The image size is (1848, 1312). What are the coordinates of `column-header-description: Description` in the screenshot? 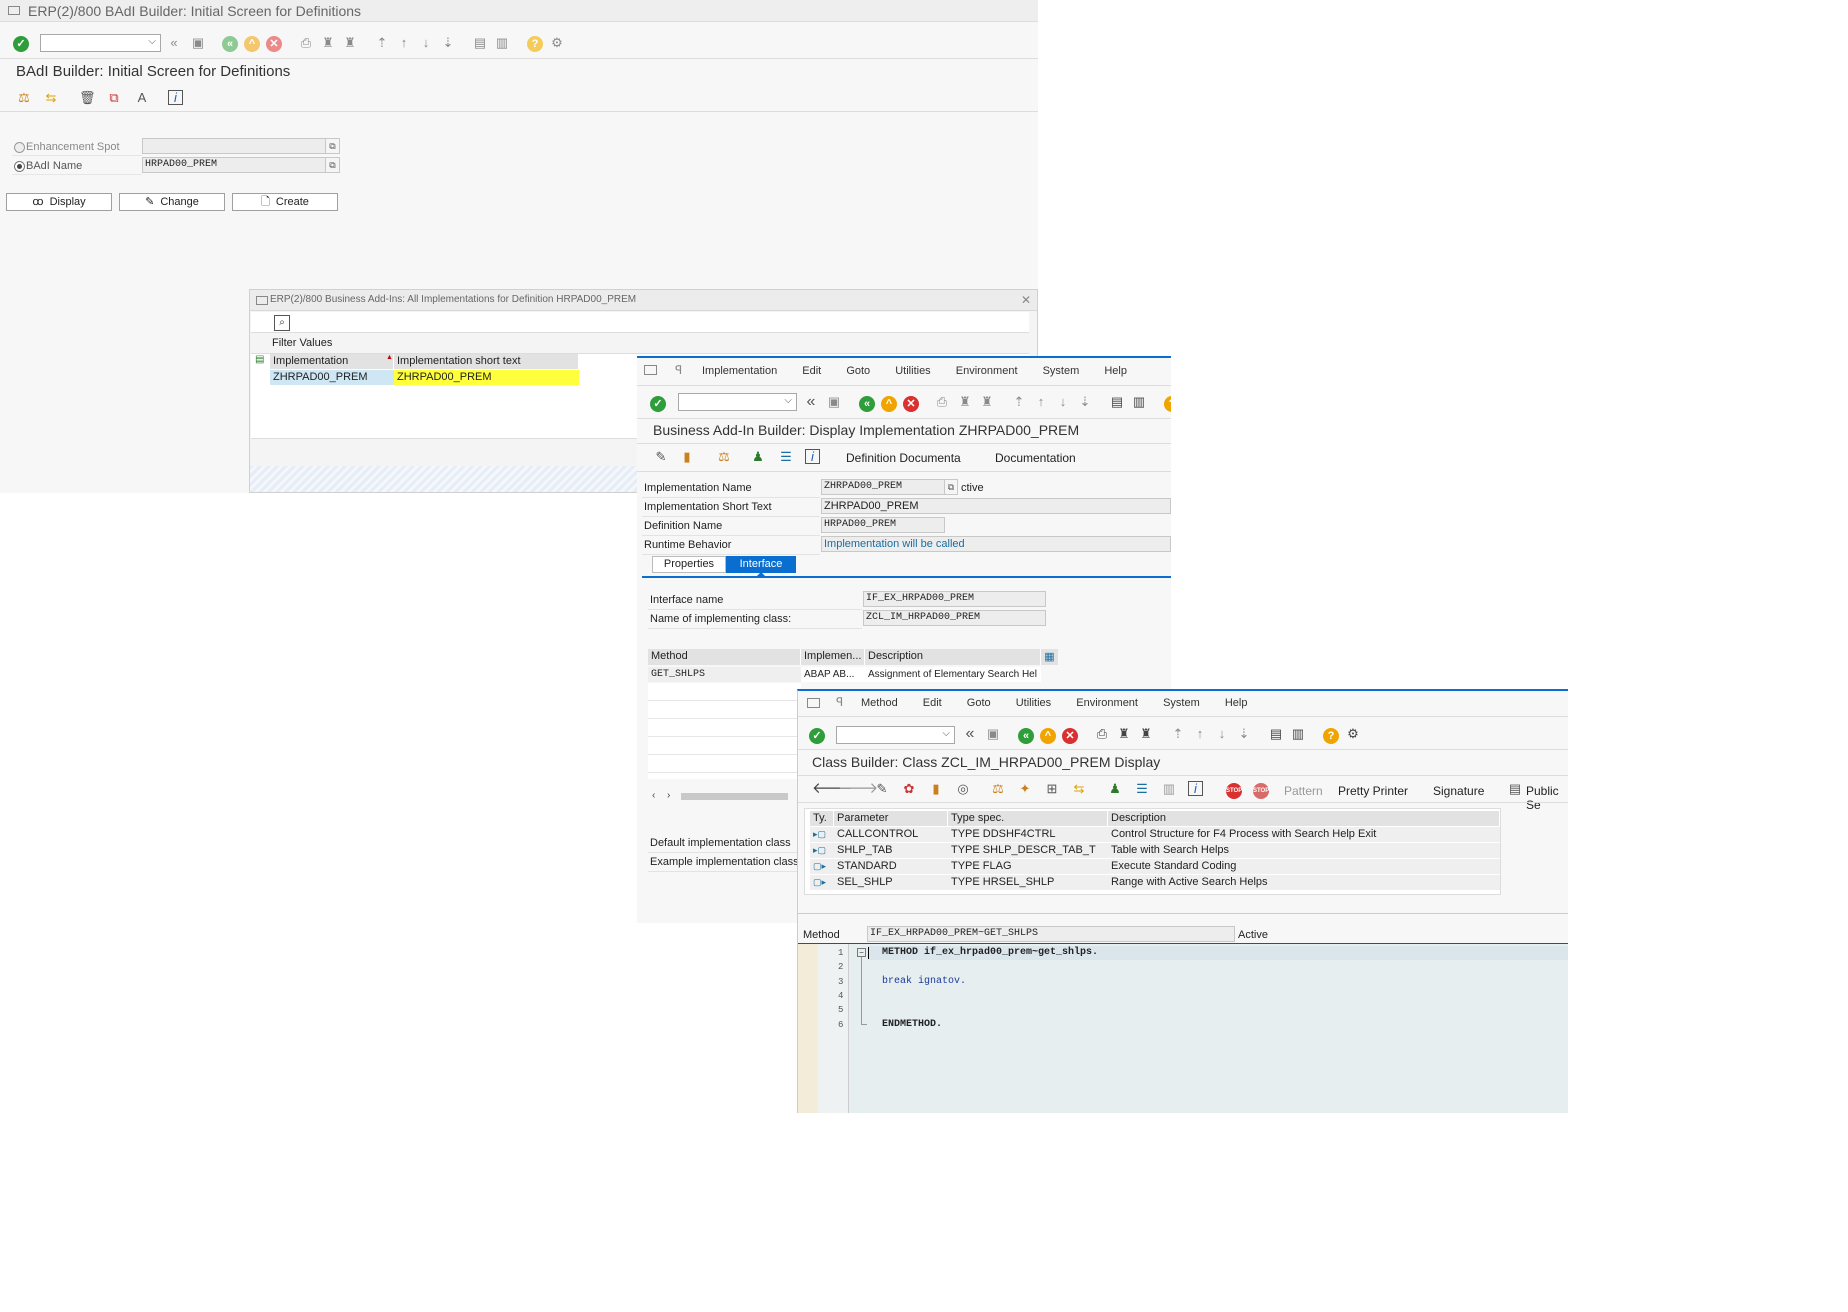 It's located at (953, 657).